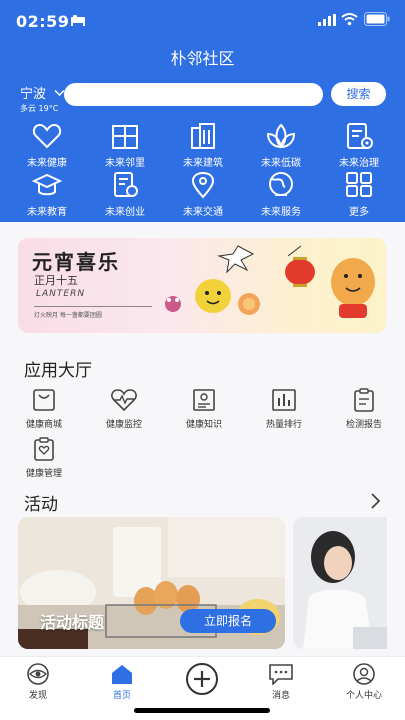 Image resolution: width=405 pixels, height=720 pixels. I want to click on banner-subtitle: 正月十五, so click(56, 280).